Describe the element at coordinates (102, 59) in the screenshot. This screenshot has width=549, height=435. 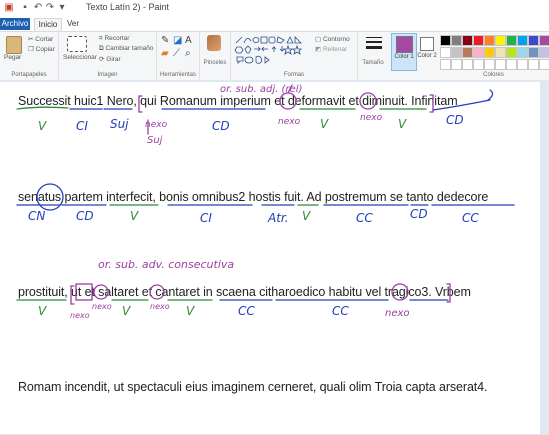
I see `rotate-icon: ⟳` at that location.